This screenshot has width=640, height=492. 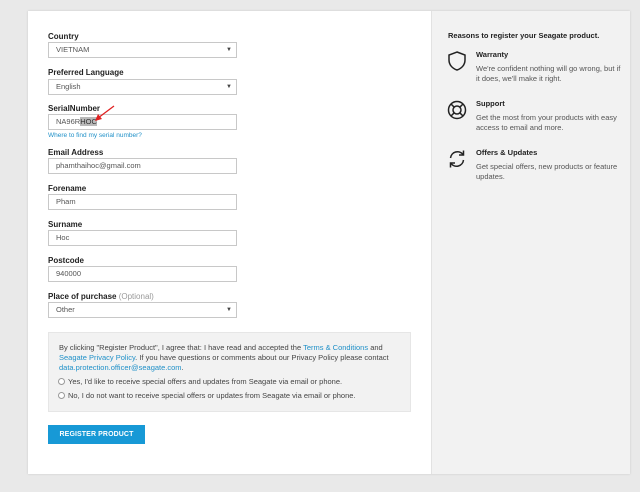 What do you see at coordinates (507, 152) in the screenshot?
I see `benefit-title-offers: Offers & Updates` at bounding box center [507, 152].